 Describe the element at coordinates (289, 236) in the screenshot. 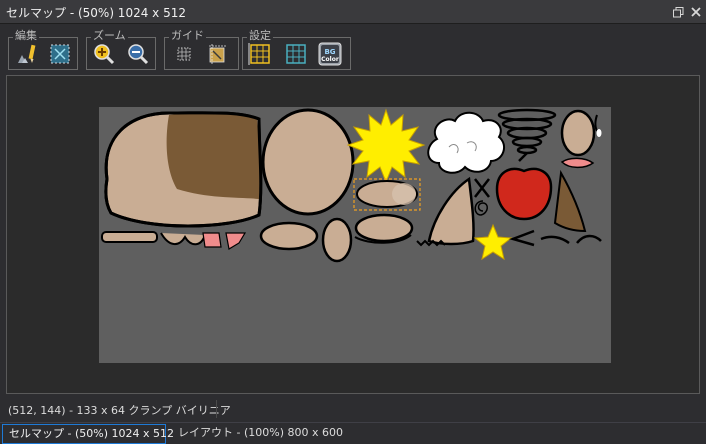

I see `cheek-oval-part` at that location.